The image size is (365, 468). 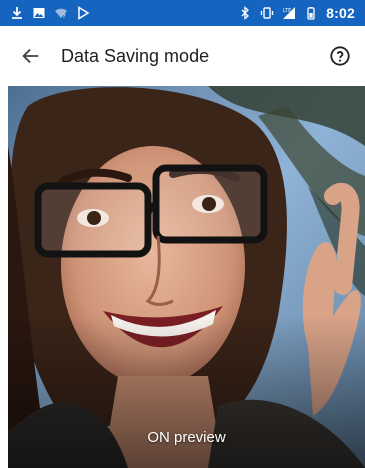 I want to click on lte-signal-icon: LTE, so click(x=289, y=13).